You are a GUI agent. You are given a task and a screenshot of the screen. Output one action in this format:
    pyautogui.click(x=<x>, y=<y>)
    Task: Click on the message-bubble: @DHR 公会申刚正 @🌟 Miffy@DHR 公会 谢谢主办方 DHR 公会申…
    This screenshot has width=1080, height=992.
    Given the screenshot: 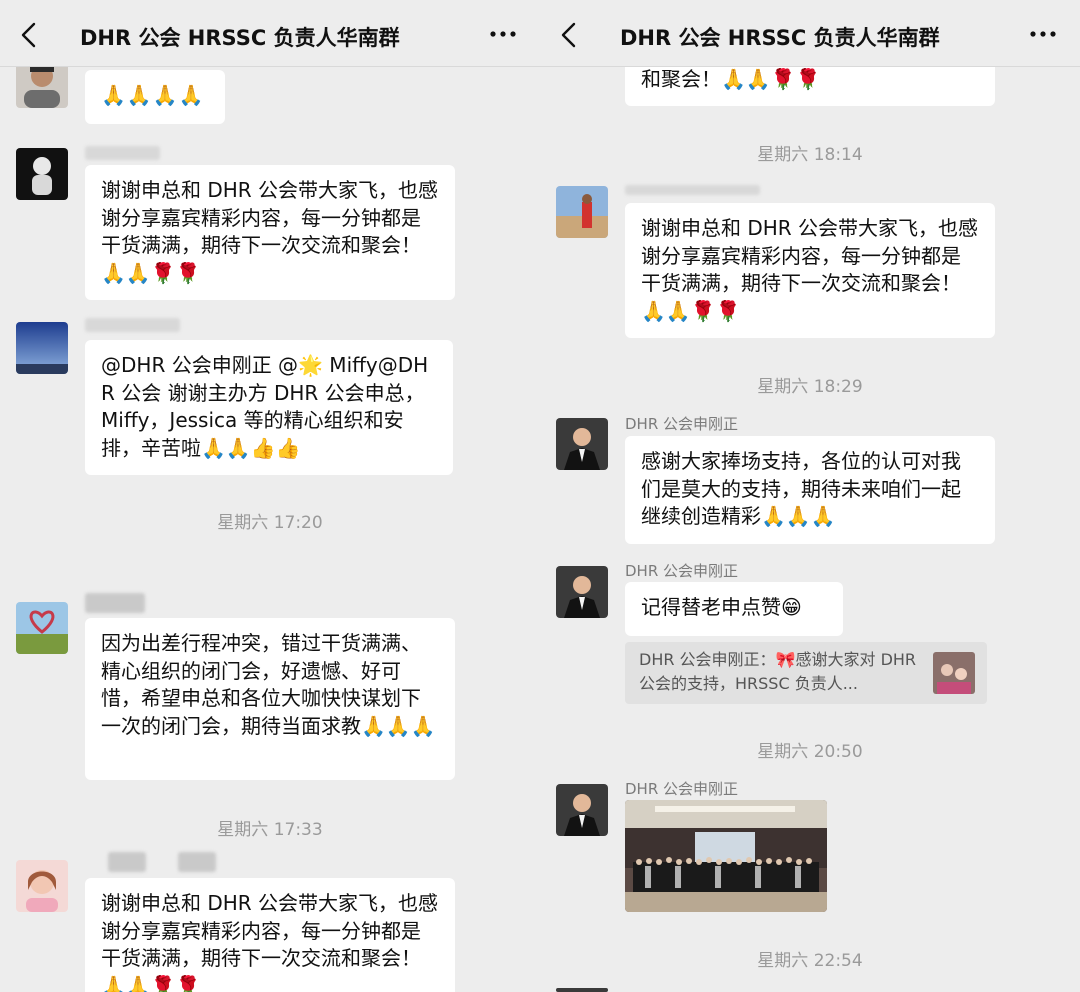 What is the action you would take?
    pyautogui.click(x=269, y=407)
    